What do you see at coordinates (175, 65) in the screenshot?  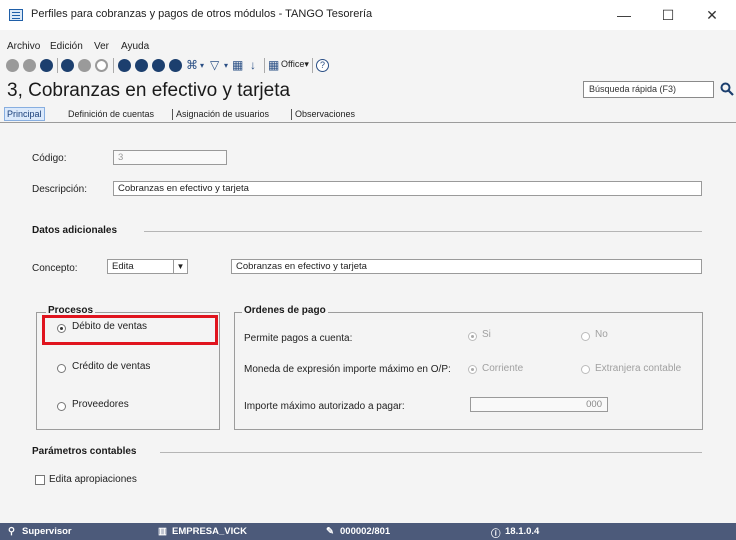 I see `last-record-icon` at bounding box center [175, 65].